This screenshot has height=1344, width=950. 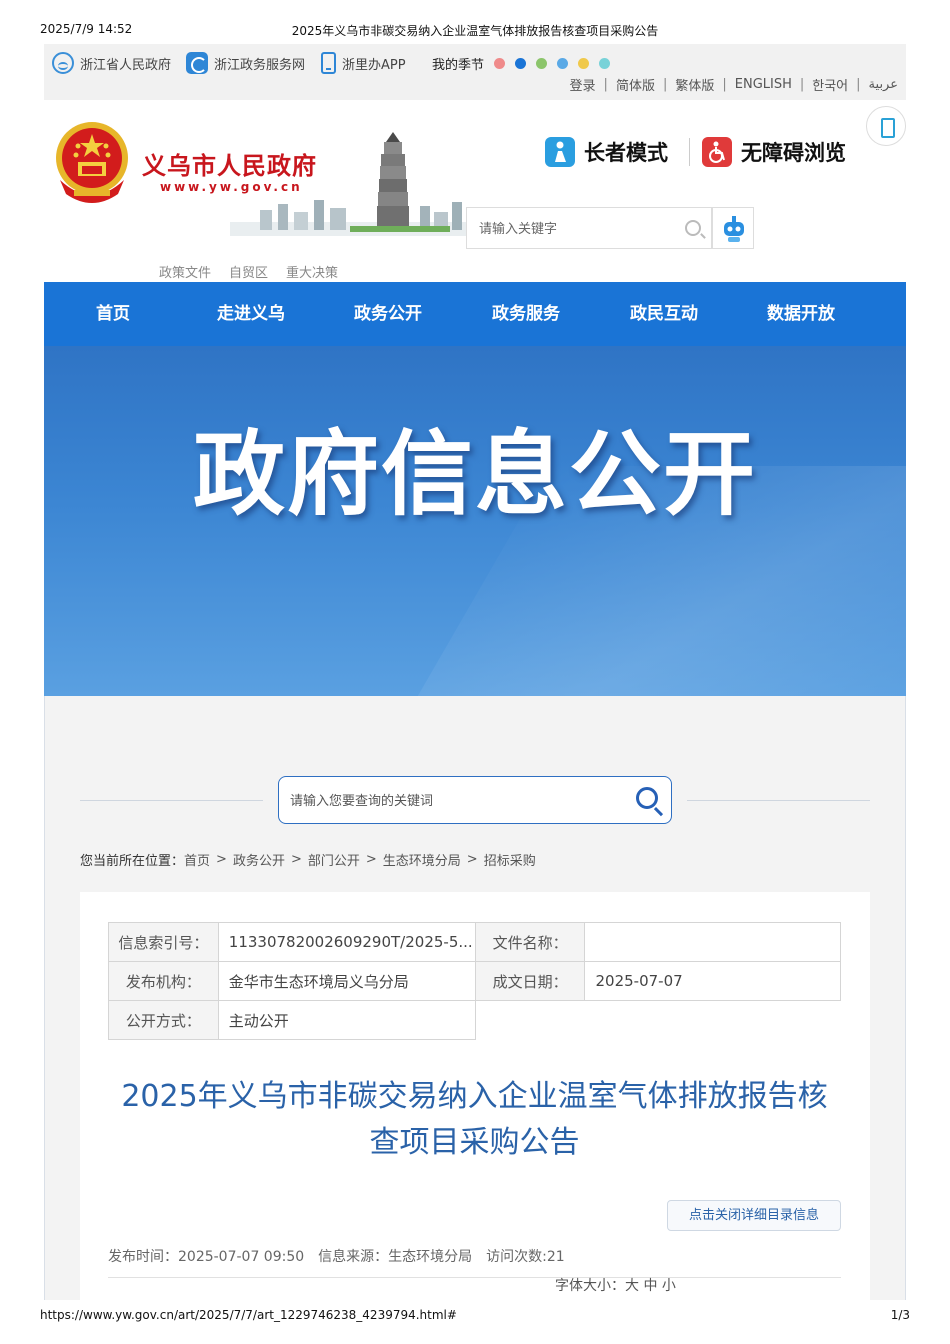 I want to click on breadcrumb-dept: 部门公开, so click(x=334, y=859).